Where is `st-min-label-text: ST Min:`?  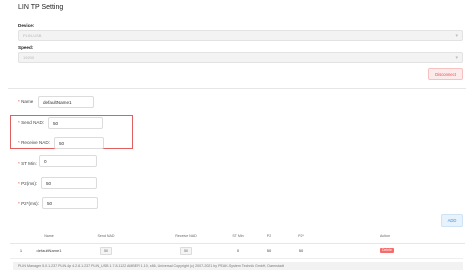
st-min-label-text: ST Min: is located at coordinates (29, 163).